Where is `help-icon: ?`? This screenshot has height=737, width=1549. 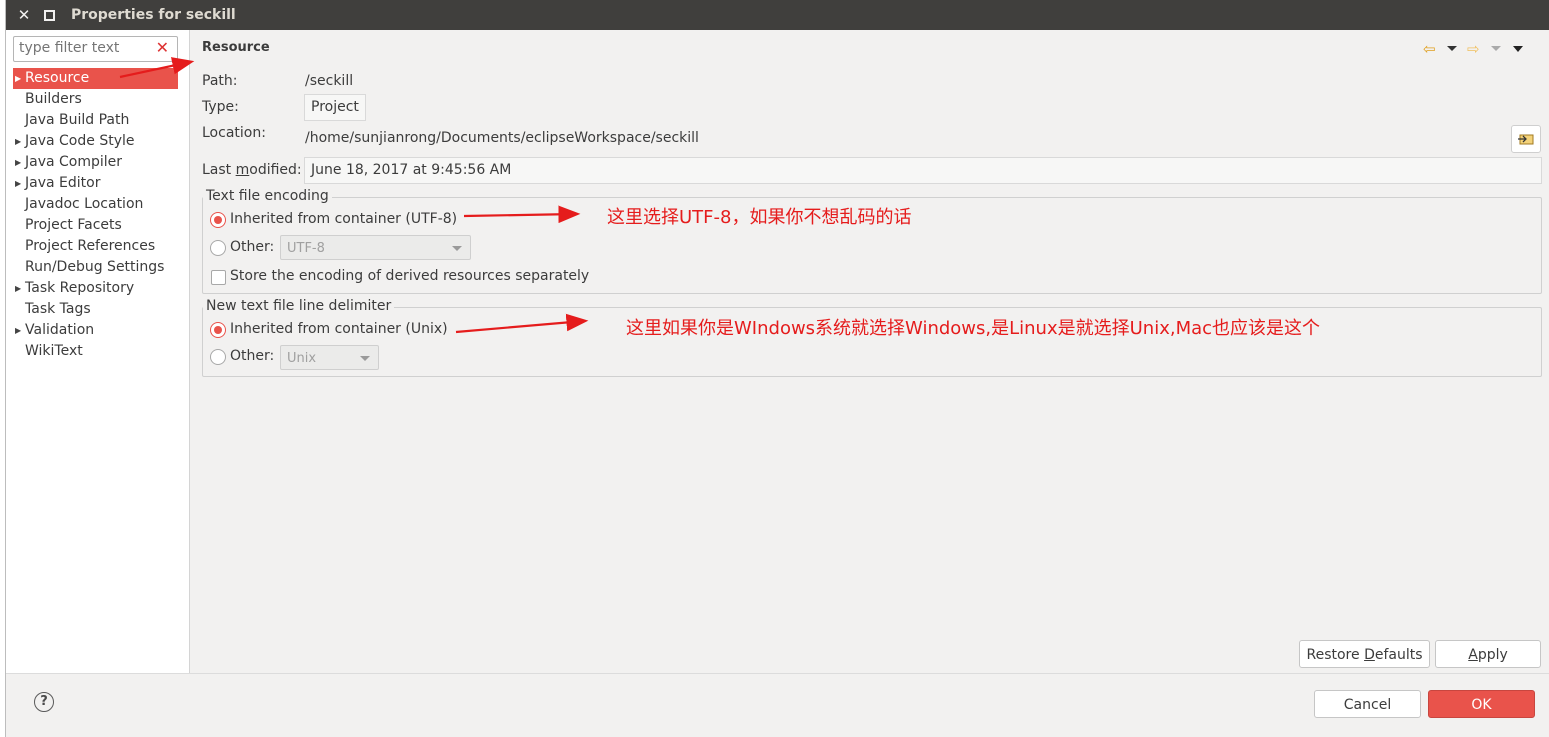
help-icon: ? is located at coordinates (44, 702).